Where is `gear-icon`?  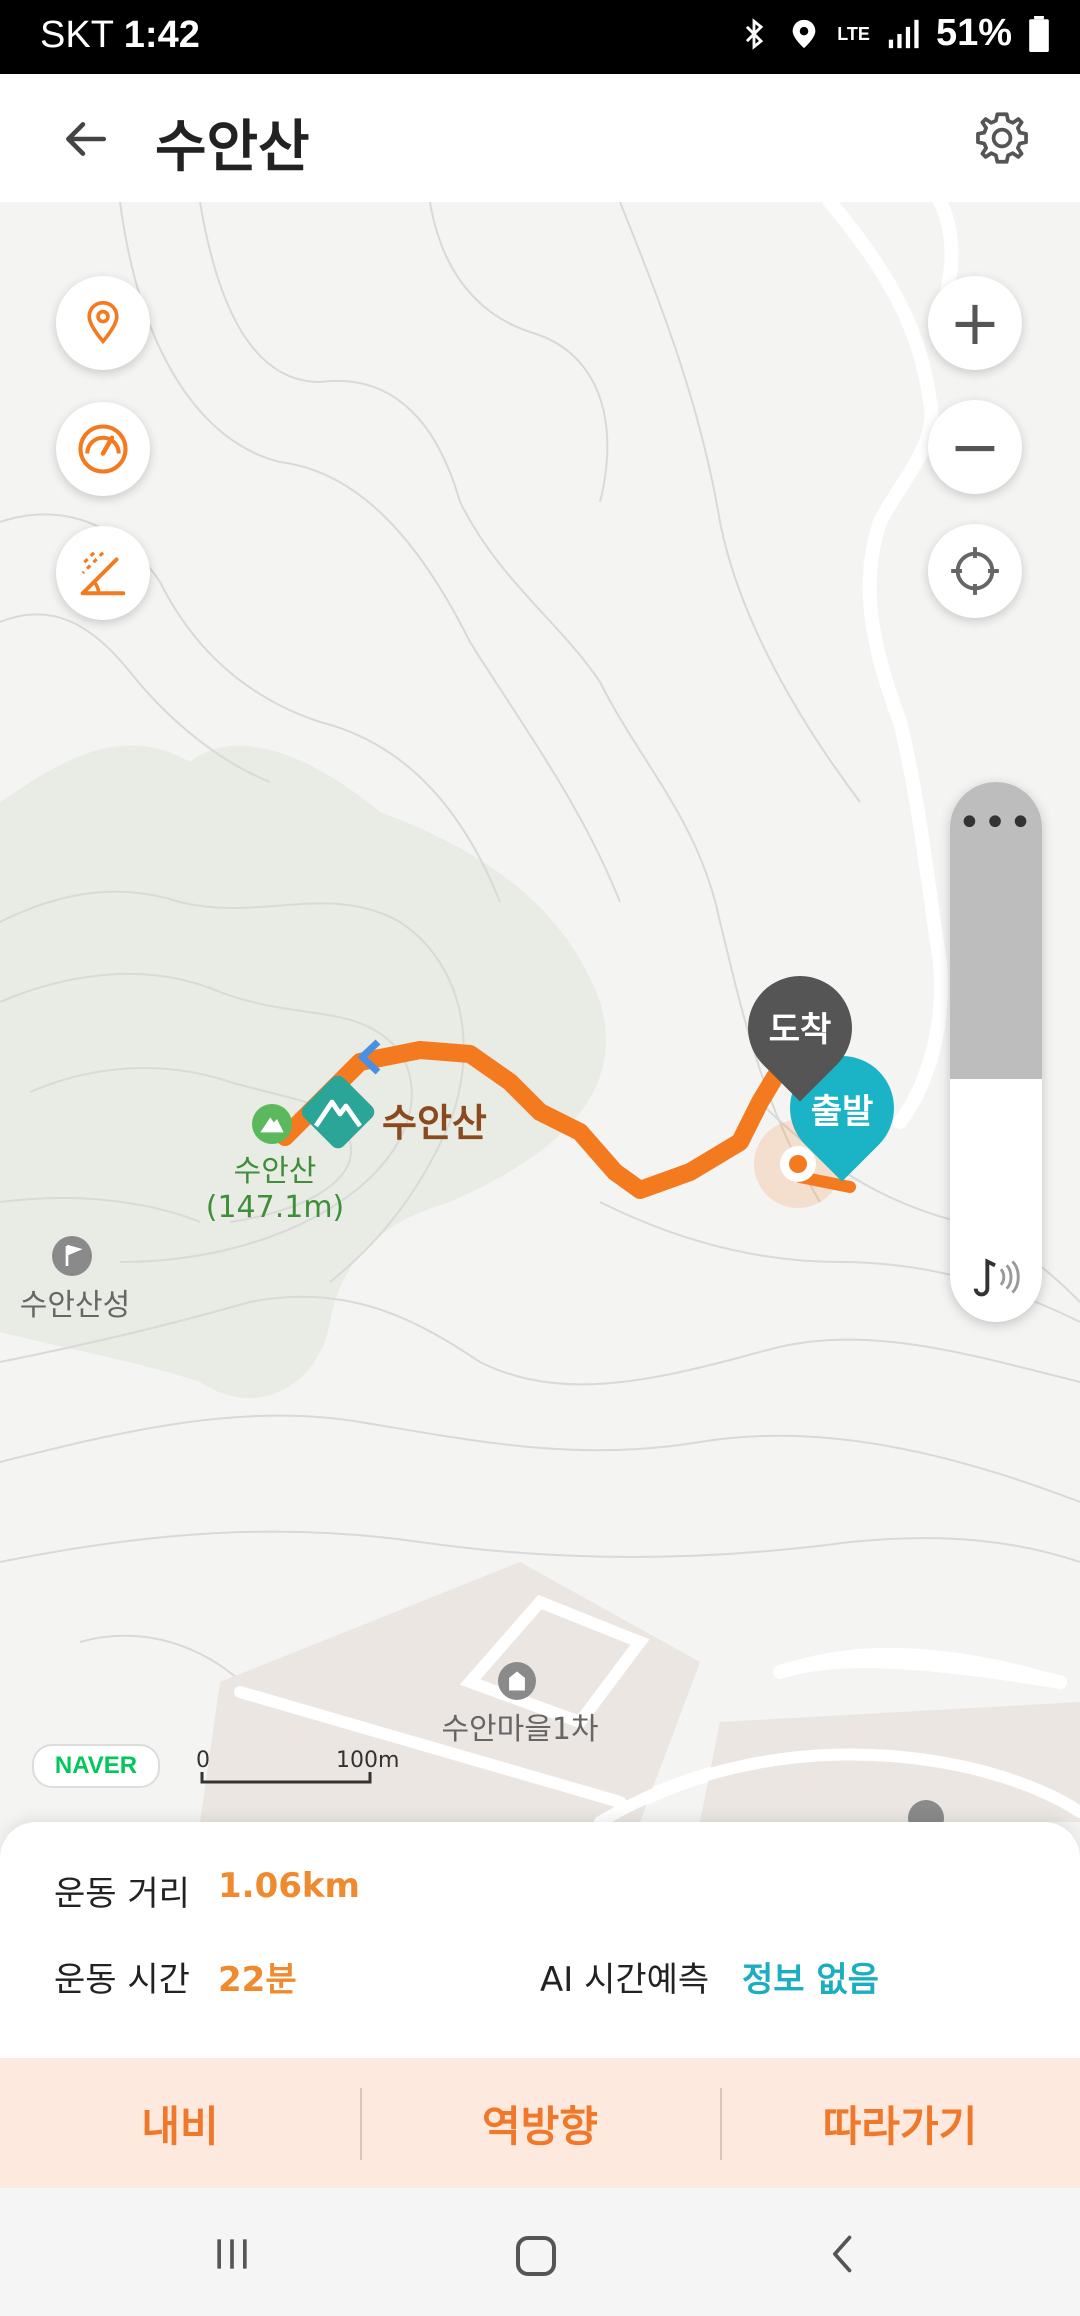
gear-icon is located at coordinates (1002, 138).